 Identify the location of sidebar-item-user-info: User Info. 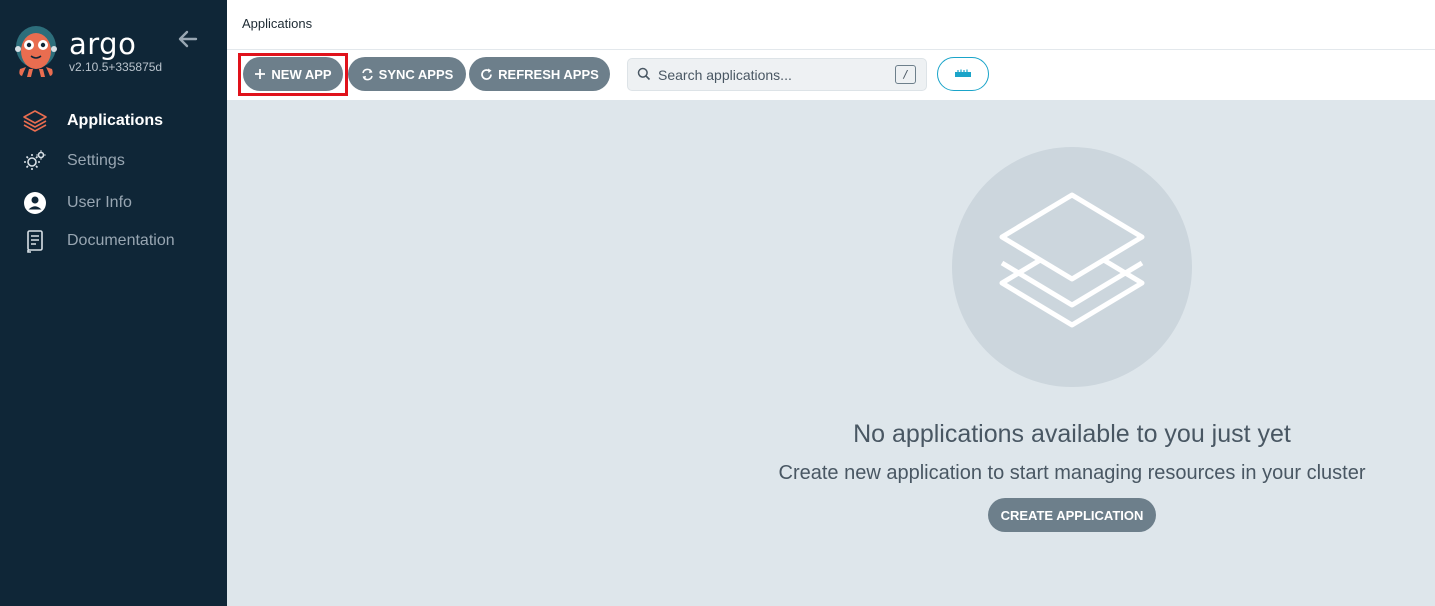
(113, 203).